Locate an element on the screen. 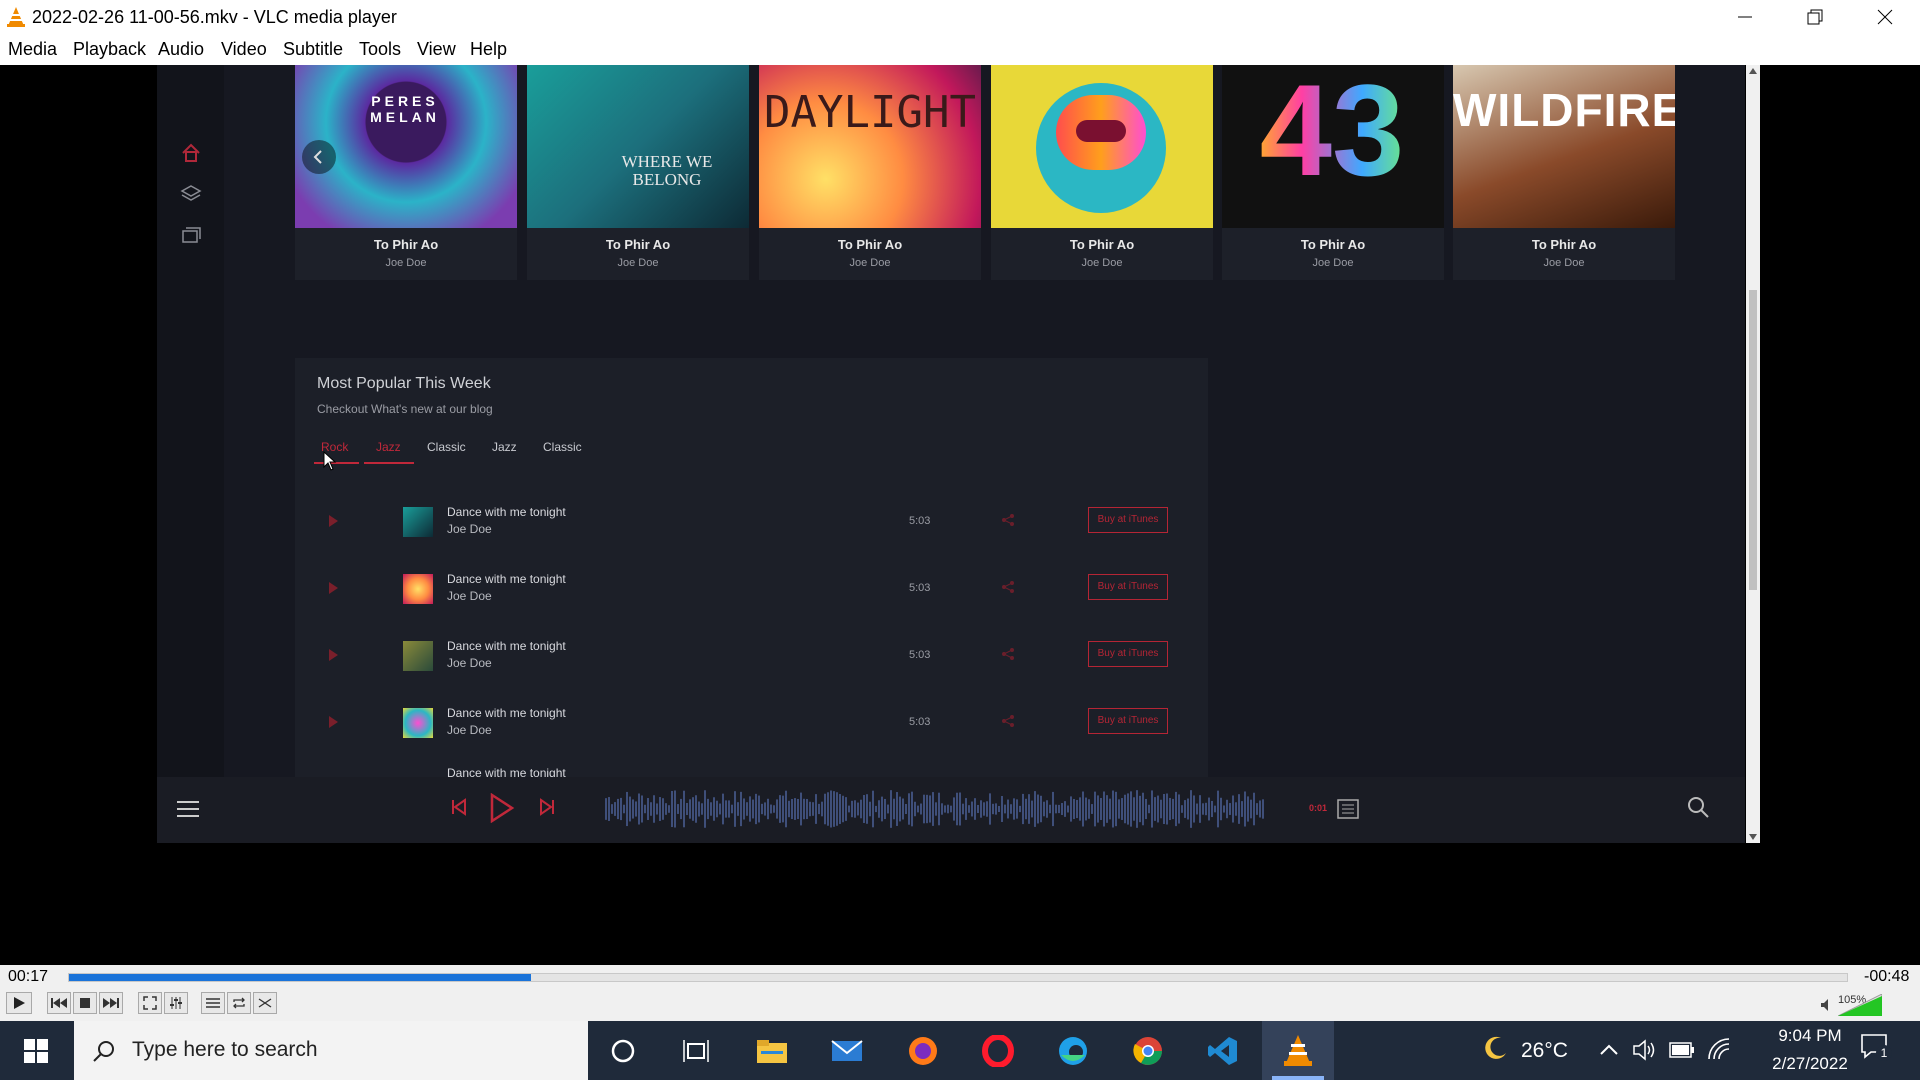 The height and width of the screenshot is (1080, 1920). close-button is located at coordinates (1885, 17).